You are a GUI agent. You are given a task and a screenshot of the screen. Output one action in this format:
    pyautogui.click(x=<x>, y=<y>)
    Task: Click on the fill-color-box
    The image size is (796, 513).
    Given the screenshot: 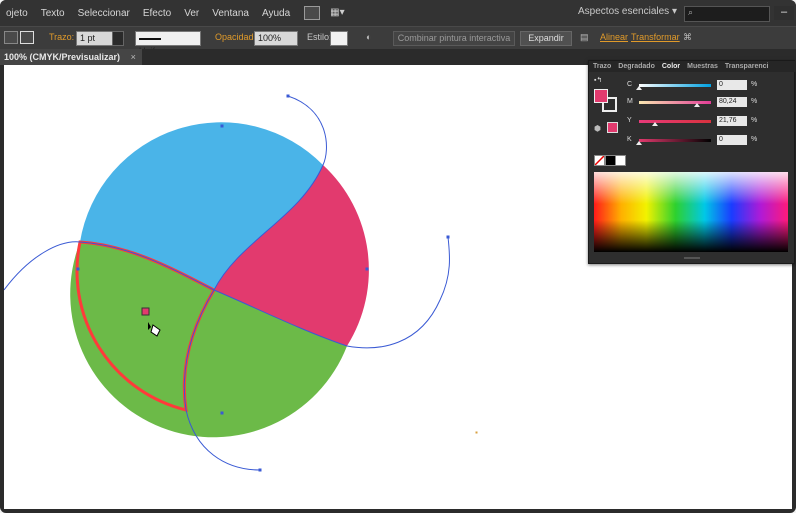 What is the action you would take?
    pyautogui.click(x=601, y=96)
    